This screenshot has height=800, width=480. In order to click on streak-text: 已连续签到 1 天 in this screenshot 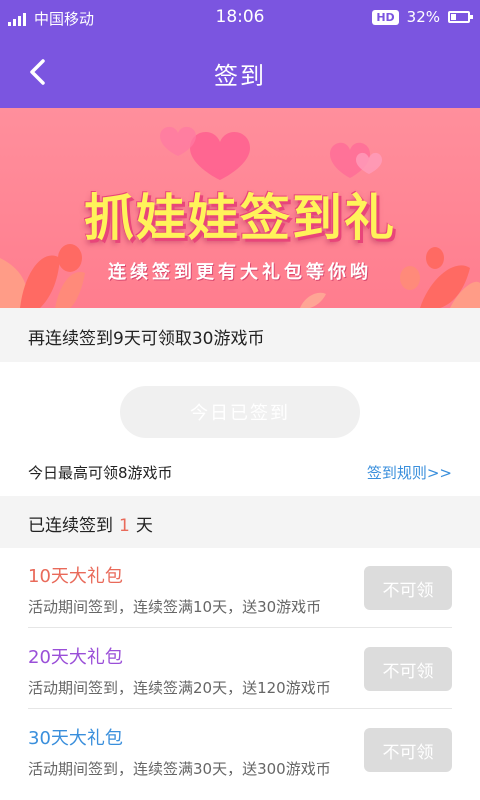, I will do `click(90, 523)`.